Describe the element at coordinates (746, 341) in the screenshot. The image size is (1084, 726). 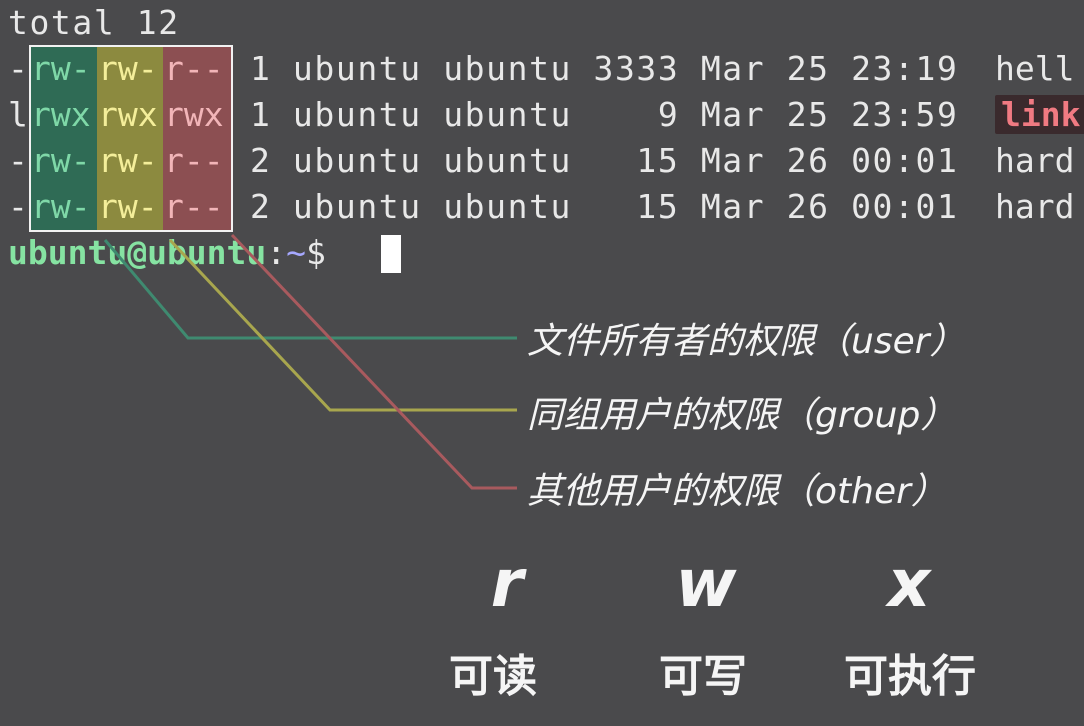
I see `user-permission-label: 文件所有者的权限（user）` at that location.